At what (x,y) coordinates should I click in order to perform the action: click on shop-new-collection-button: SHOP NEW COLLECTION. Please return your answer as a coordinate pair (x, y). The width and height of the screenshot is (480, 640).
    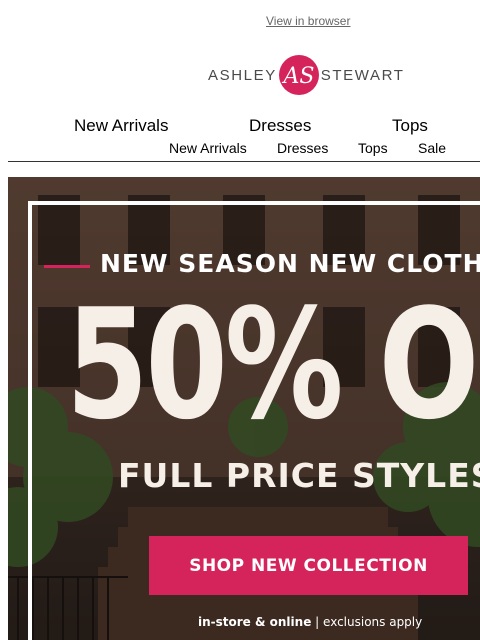
    Looking at the image, I should click on (308, 565).